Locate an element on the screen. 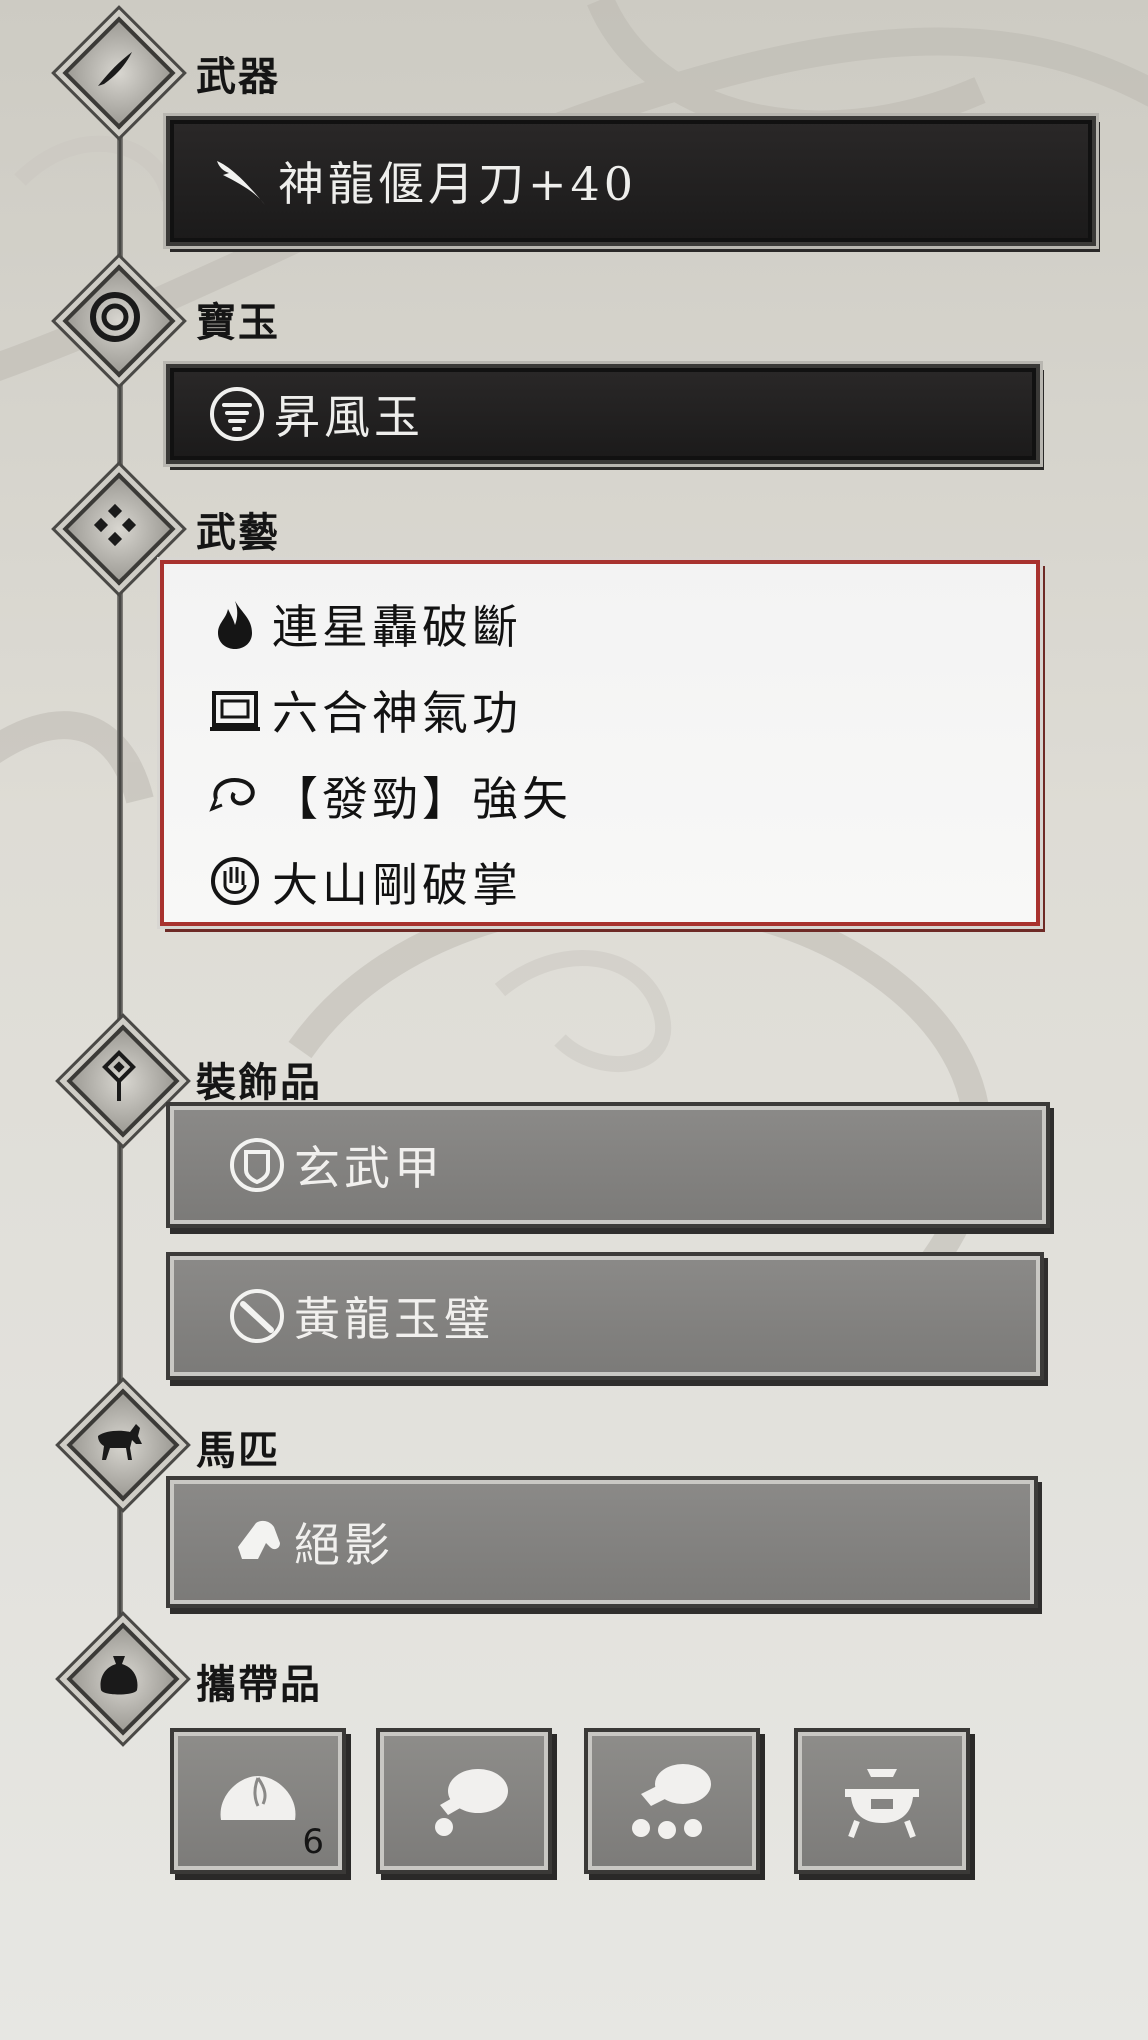 This screenshot has width=1148, height=2040. pouch-icon is located at coordinates (471, 1802).